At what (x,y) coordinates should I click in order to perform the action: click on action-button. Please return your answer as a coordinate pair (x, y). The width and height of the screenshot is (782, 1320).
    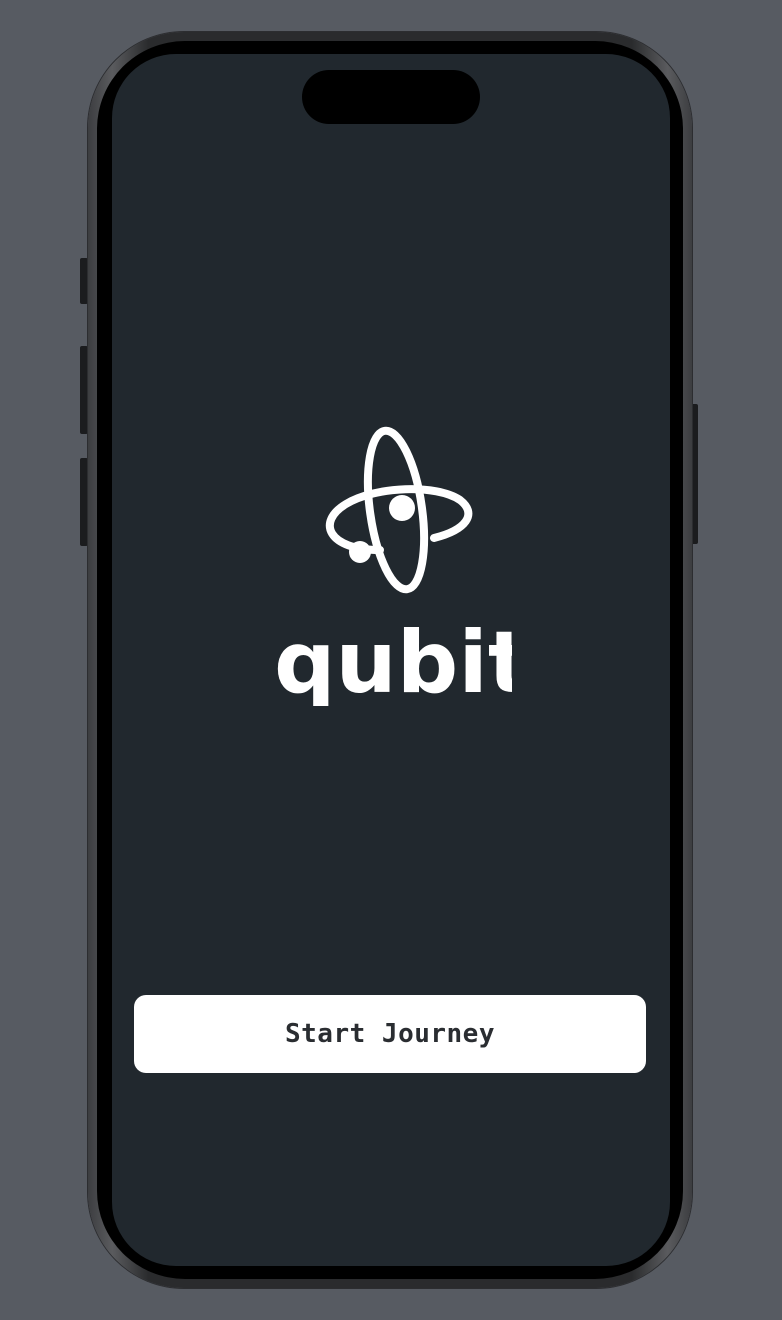
    Looking at the image, I should click on (84, 281).